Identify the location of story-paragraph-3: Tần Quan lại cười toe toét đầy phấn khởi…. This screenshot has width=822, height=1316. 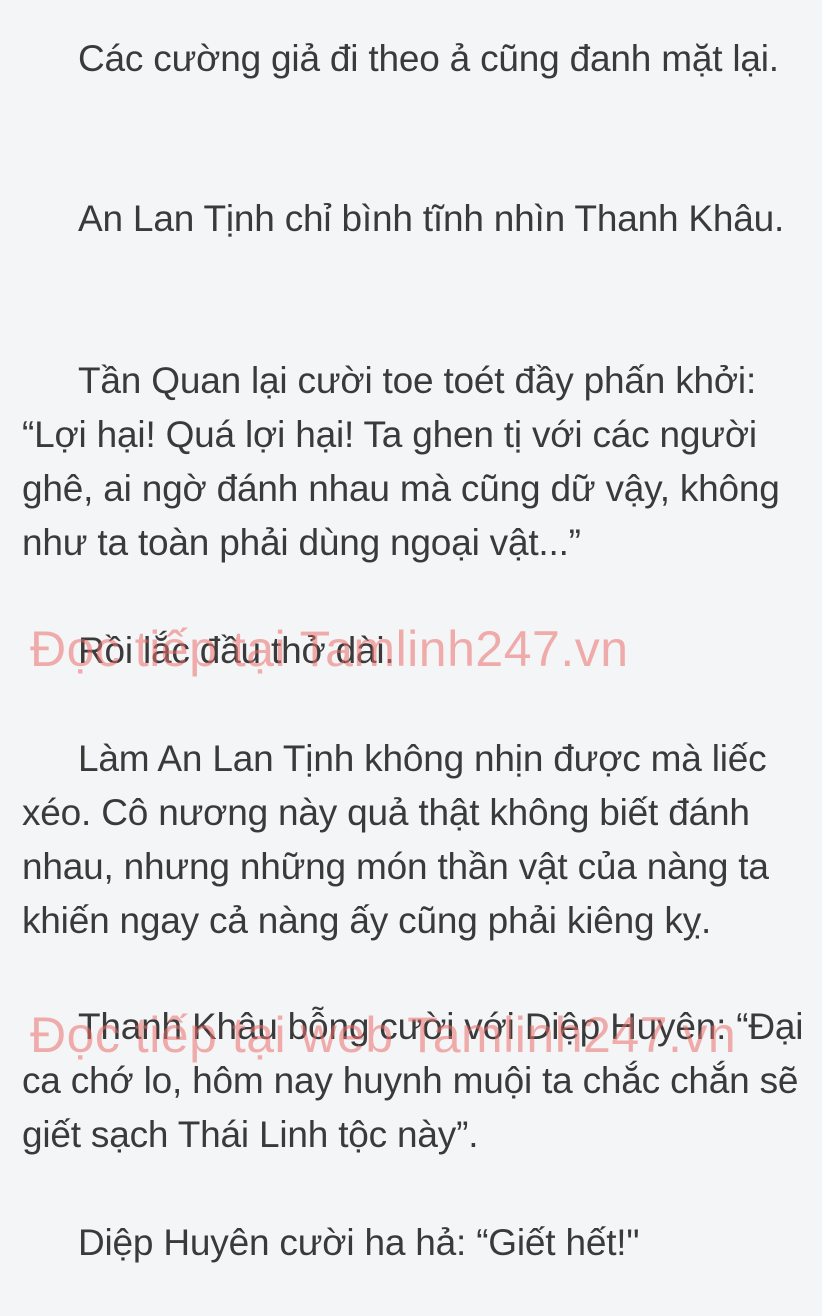
(401, 461).